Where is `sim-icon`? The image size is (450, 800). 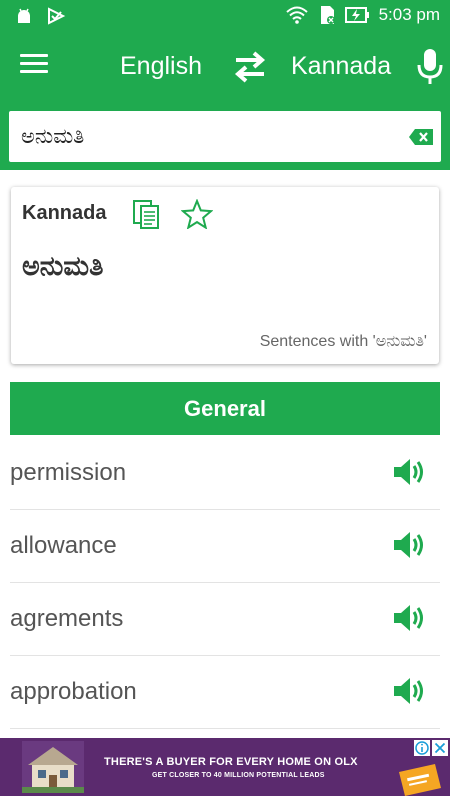 sim-icon is located at coordinates (327, 15).